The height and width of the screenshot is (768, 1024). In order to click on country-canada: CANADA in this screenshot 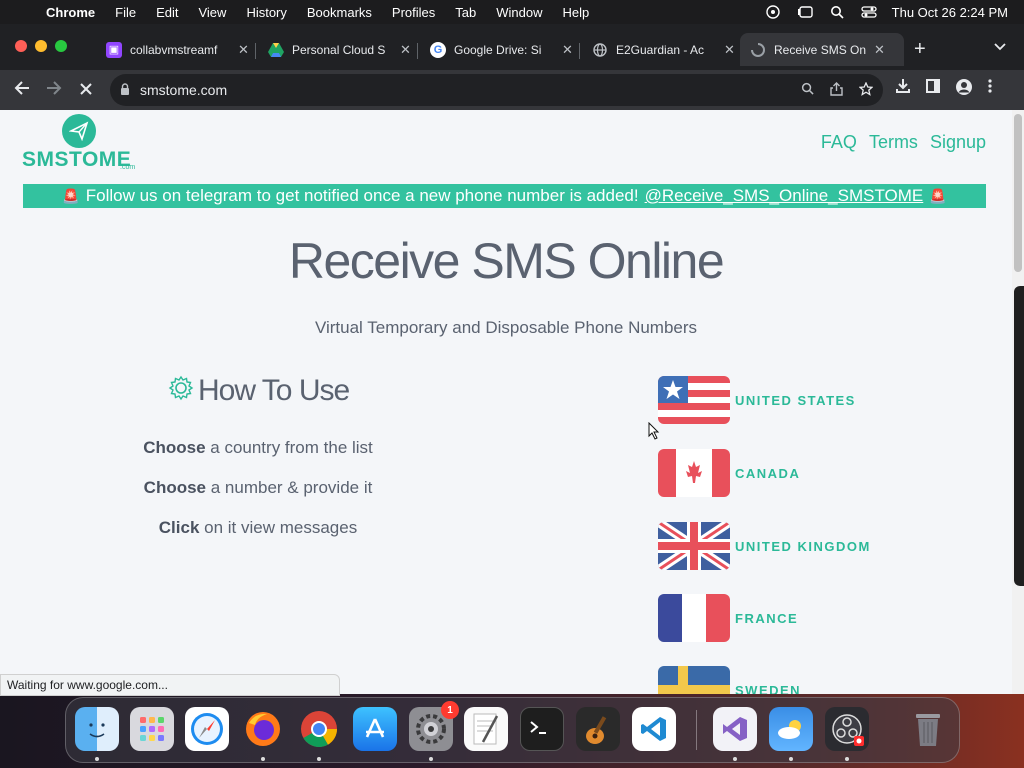, I will do `click(729, 473)`.